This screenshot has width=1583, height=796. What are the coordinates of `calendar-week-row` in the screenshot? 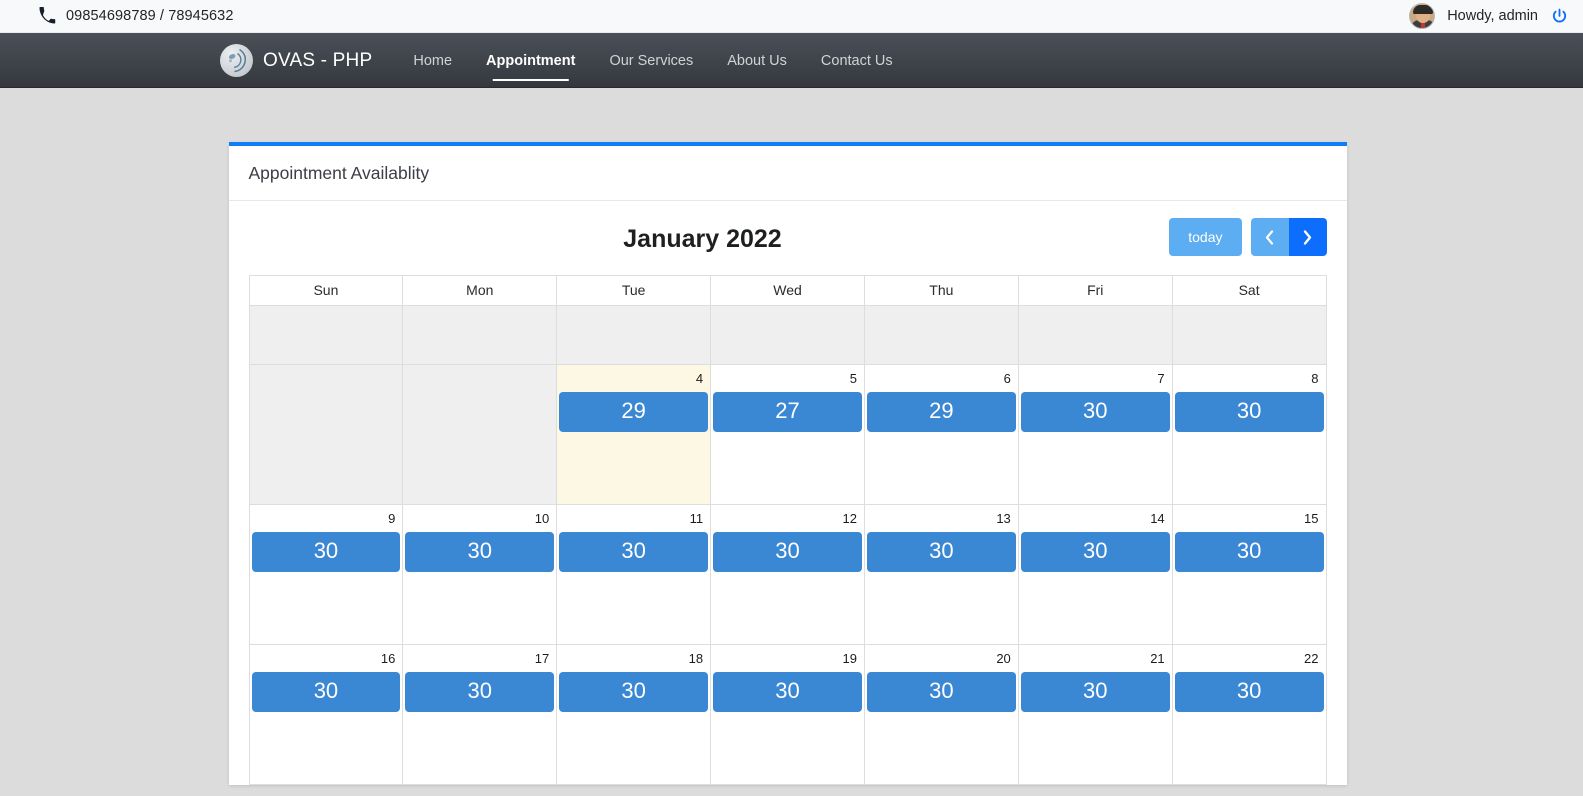 It's located at (787, 335).